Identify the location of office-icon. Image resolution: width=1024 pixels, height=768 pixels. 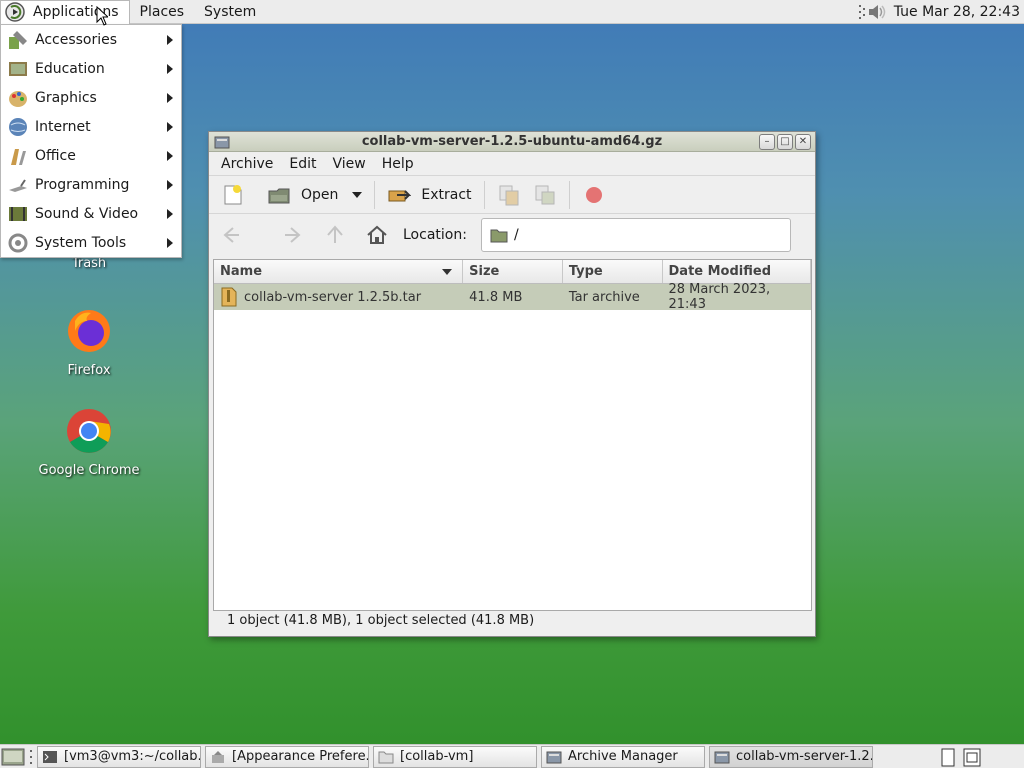
(18, 156).